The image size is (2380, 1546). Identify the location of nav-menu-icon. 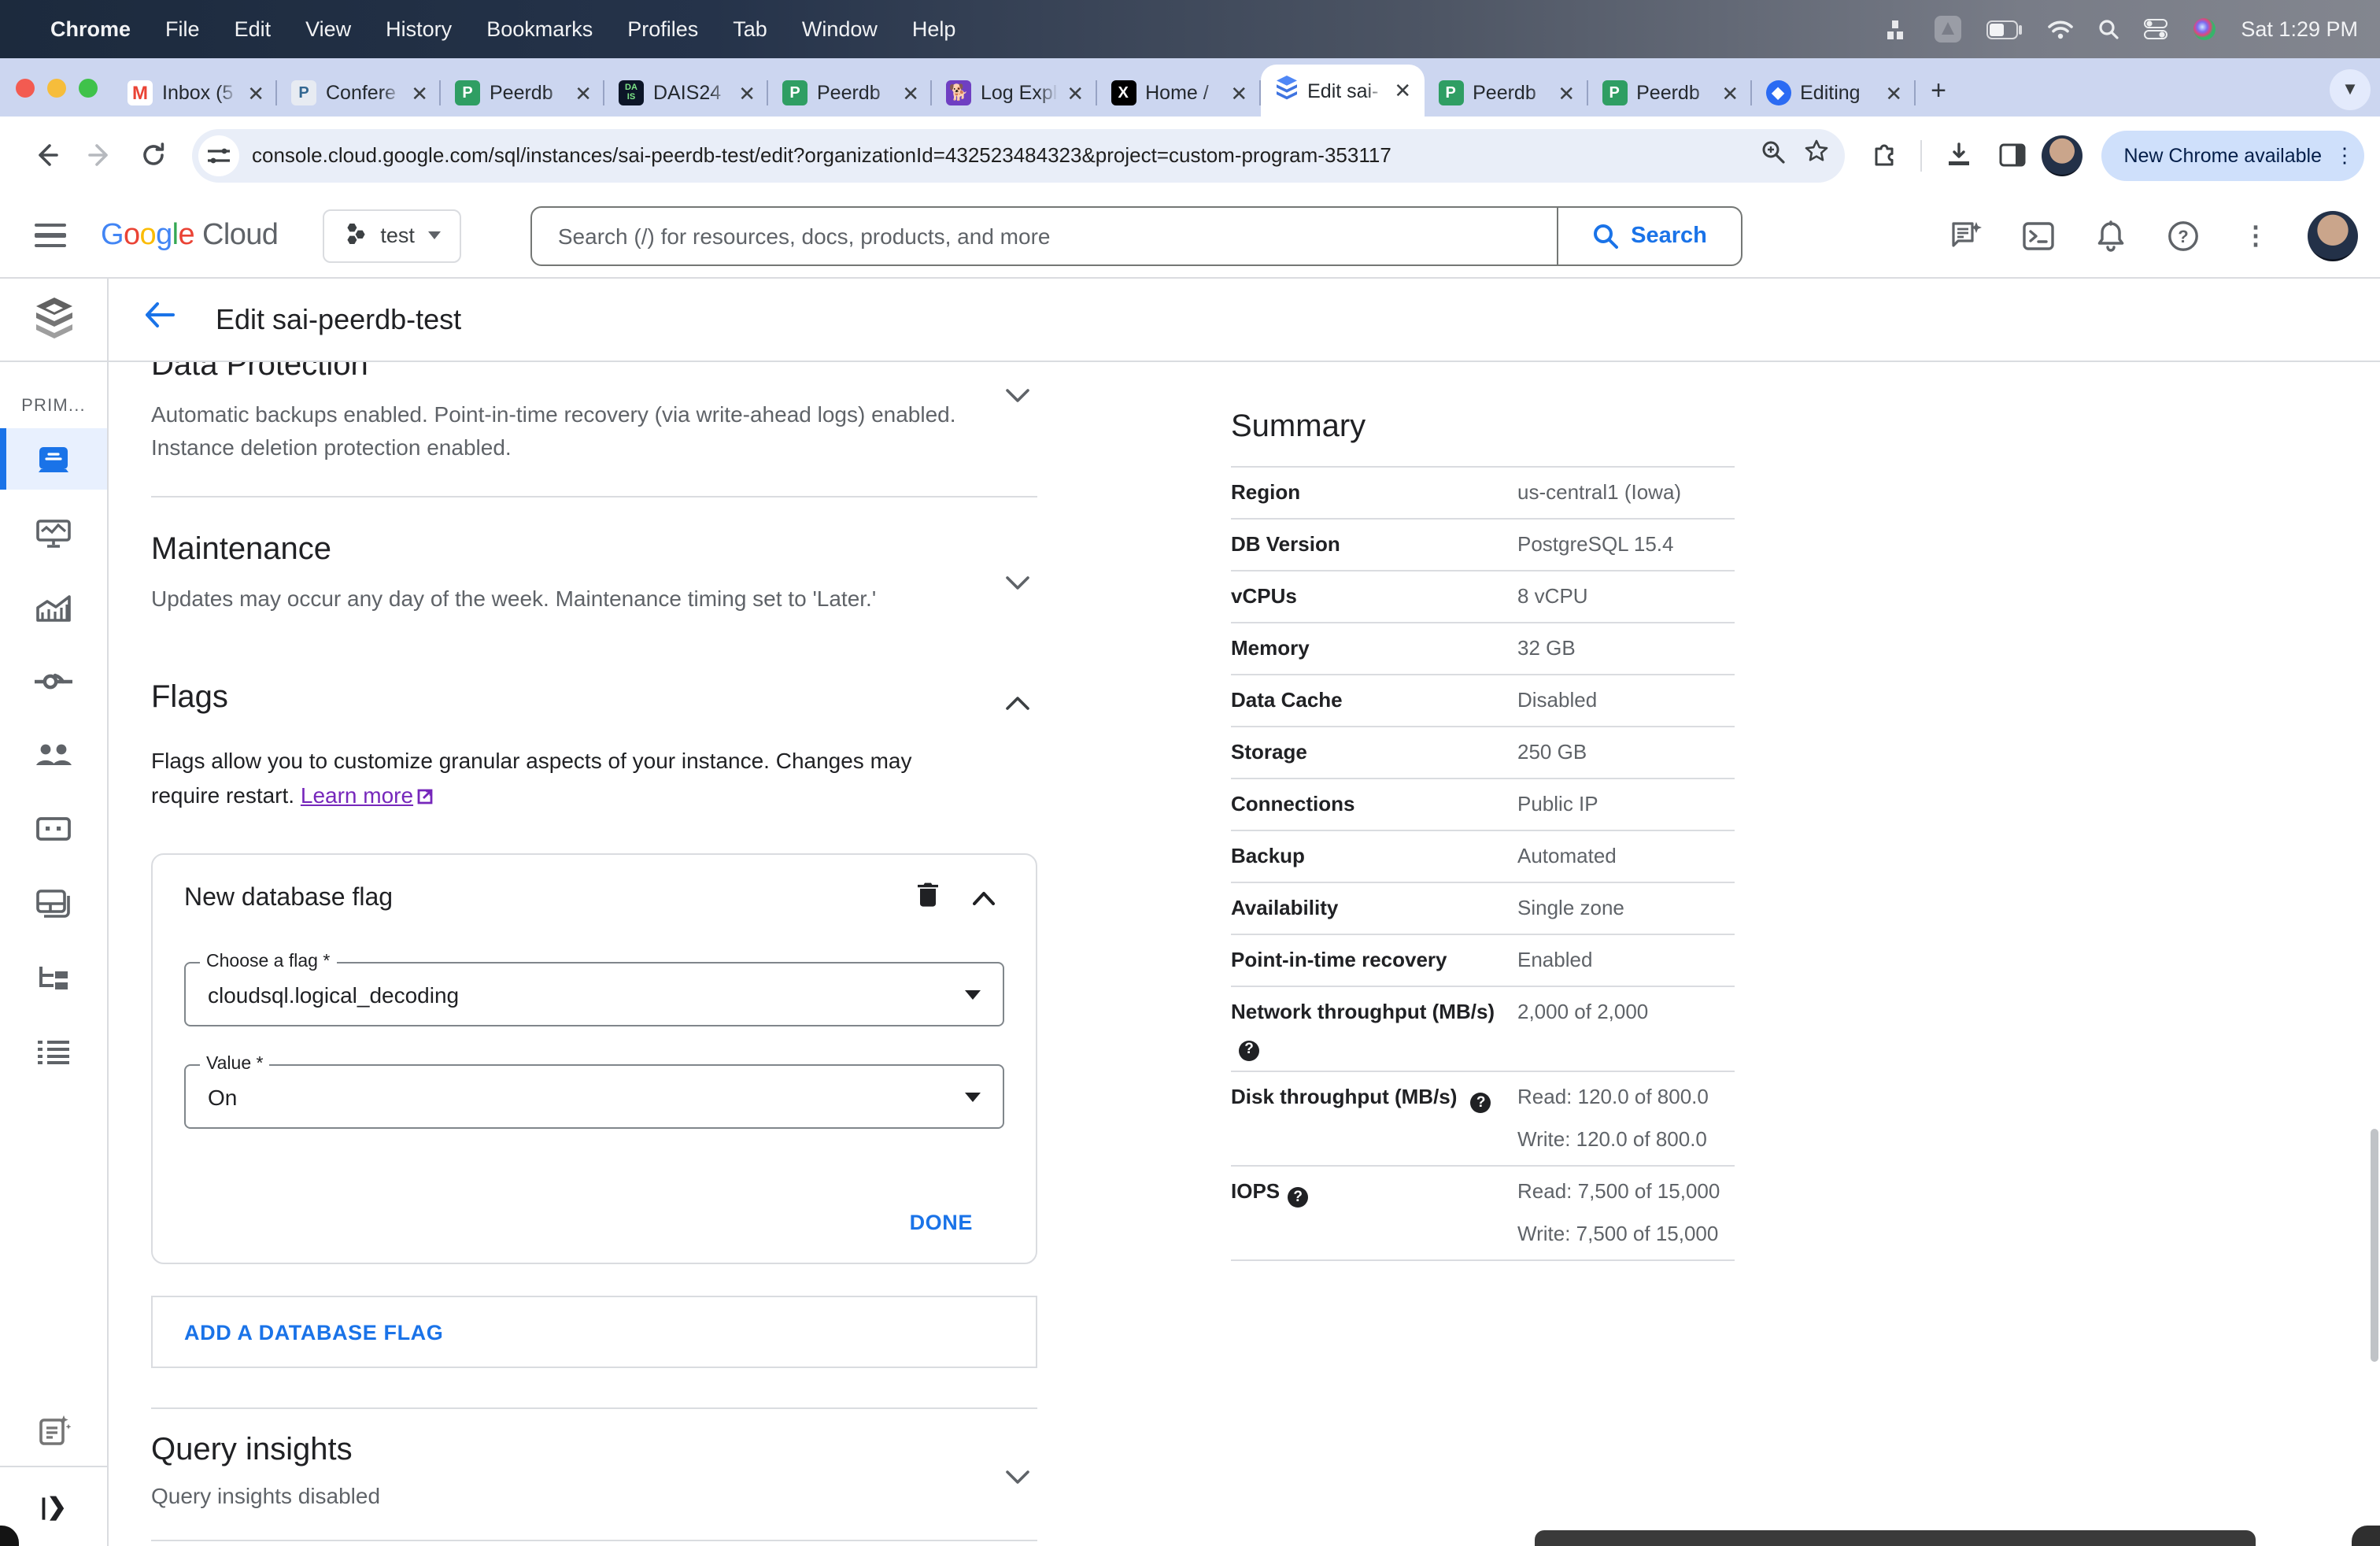
(62, 235).